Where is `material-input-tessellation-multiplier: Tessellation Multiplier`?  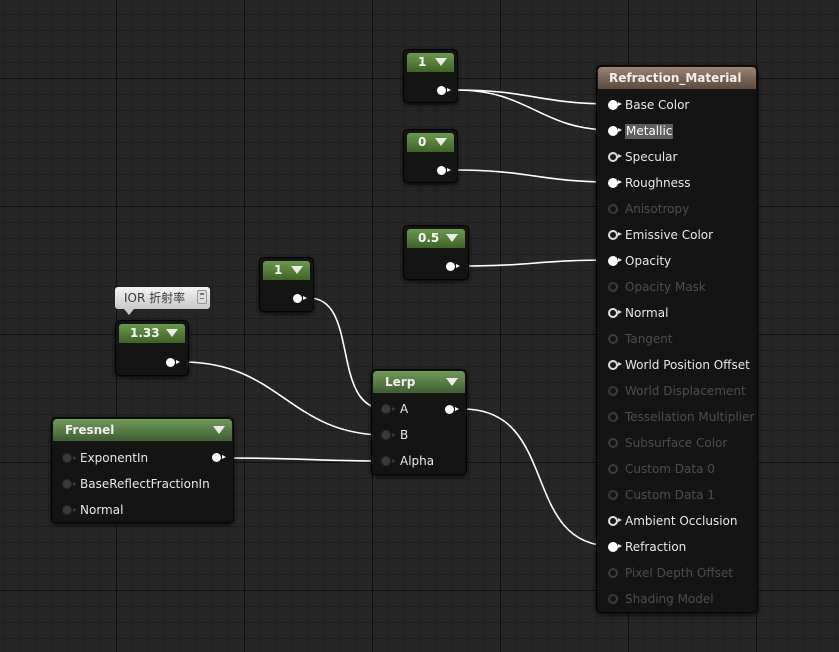 material-input-tessellation-multiplier: Tessellation Multiplier is located at coordinates (677, 417).